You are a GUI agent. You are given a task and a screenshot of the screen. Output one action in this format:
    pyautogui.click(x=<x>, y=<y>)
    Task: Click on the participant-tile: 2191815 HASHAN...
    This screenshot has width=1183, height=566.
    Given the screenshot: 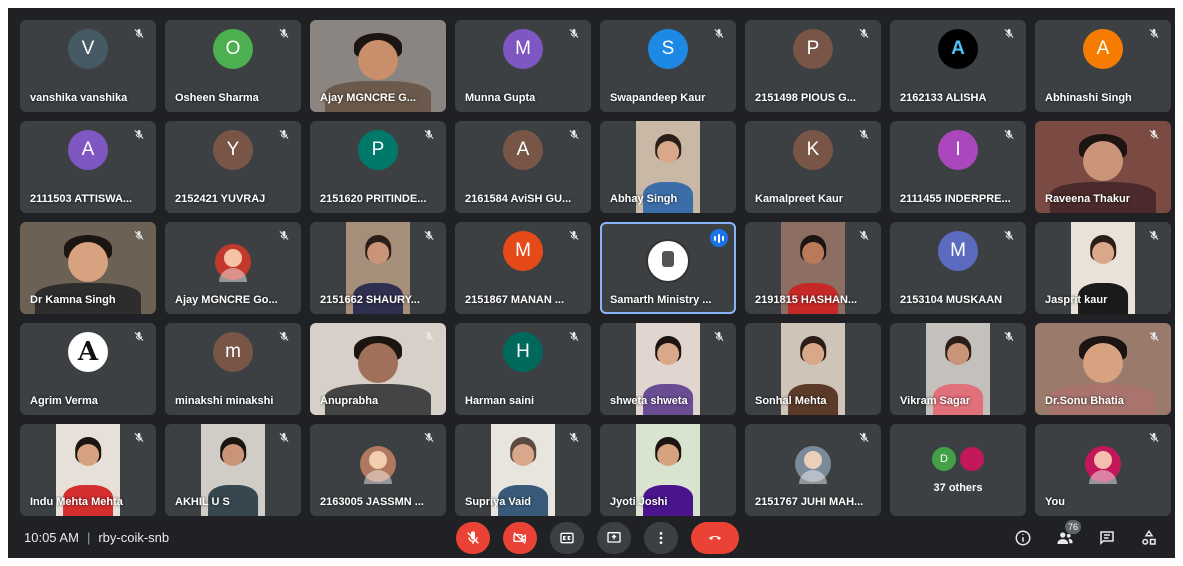 What is the action you would take?
    pyautogui.click(x=813, y=268)
    